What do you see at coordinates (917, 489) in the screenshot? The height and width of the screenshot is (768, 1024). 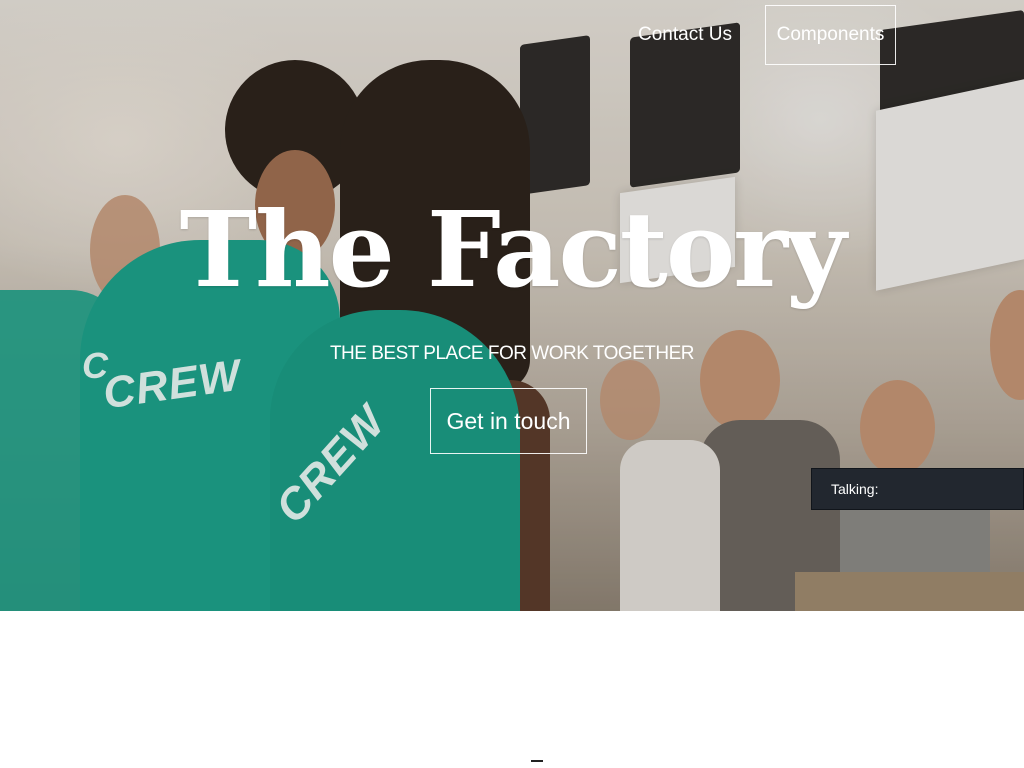 I see `talking-panel: Talking:` at bounding box center [917, 489].